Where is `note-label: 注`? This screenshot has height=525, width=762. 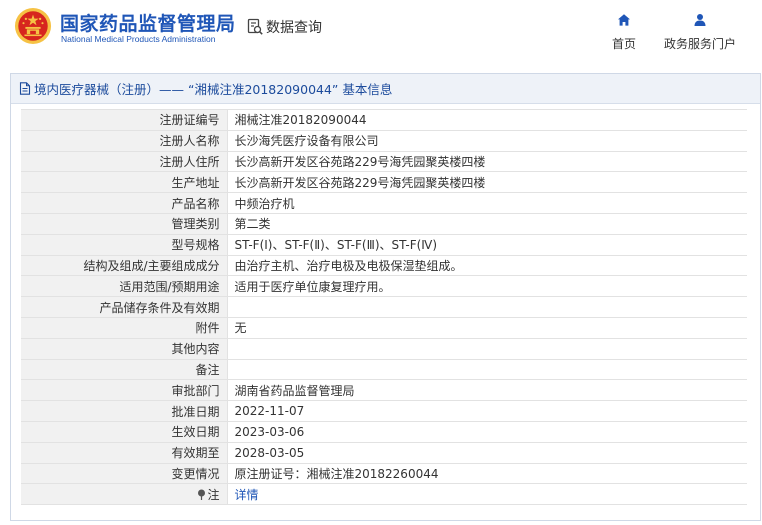
note-label: 注 is located at coordinates (213, 494).